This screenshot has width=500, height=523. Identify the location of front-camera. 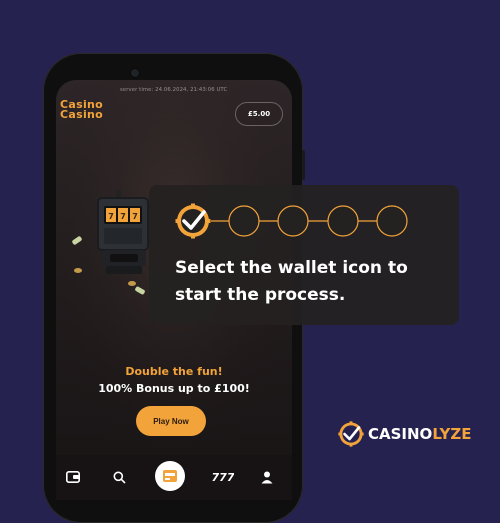
(135, 73).